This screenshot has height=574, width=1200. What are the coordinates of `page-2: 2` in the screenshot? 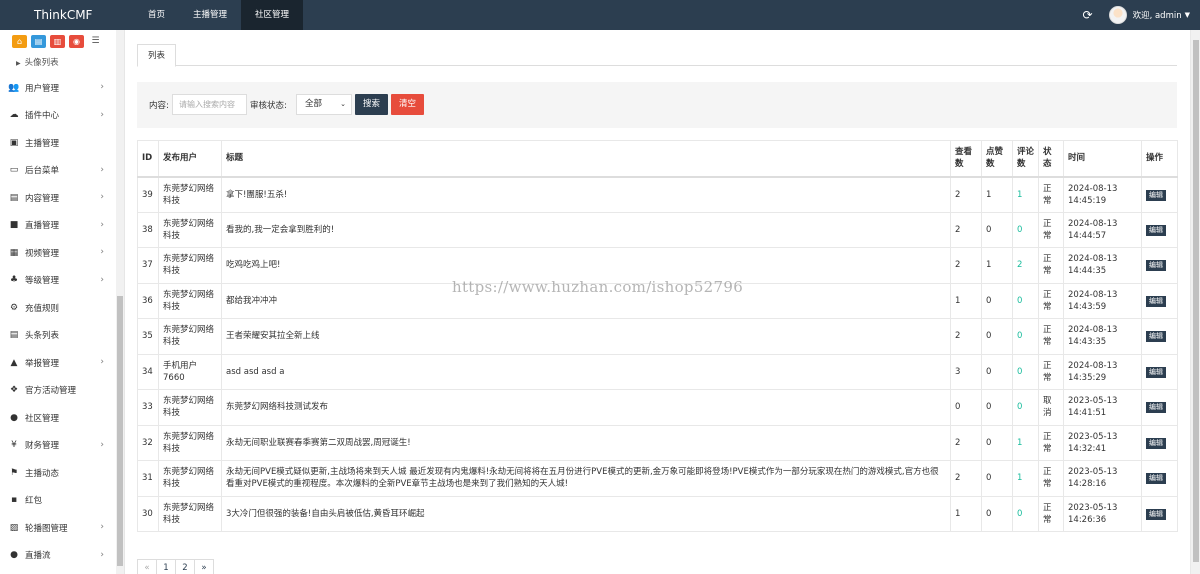 It's located at (185, 566).